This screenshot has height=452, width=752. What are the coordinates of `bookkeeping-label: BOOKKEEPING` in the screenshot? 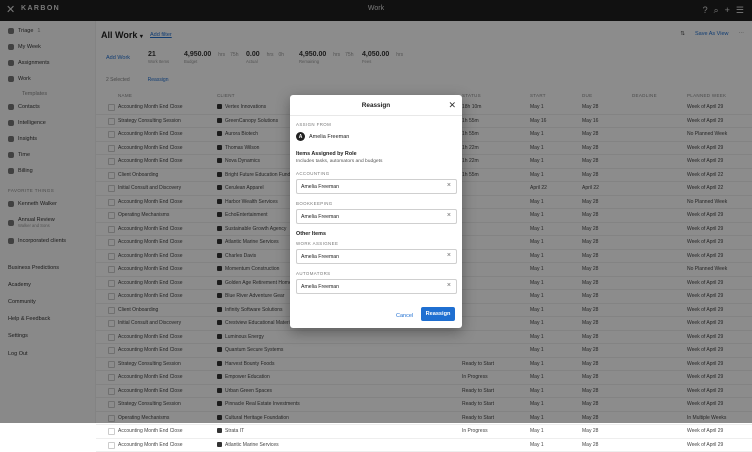 It's located at (314, 203).